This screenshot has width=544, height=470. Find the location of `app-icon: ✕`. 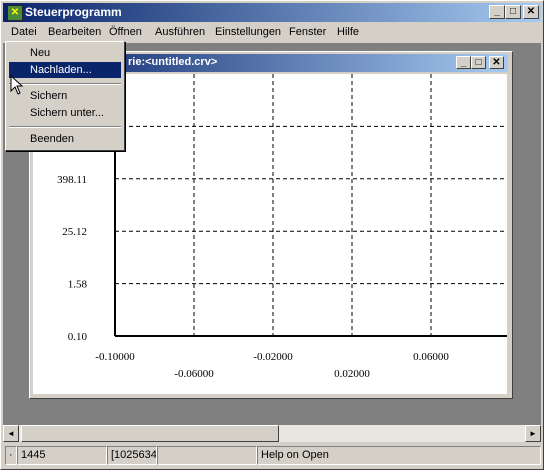

app-icon: ✕ is located at coordinates (15, 13).